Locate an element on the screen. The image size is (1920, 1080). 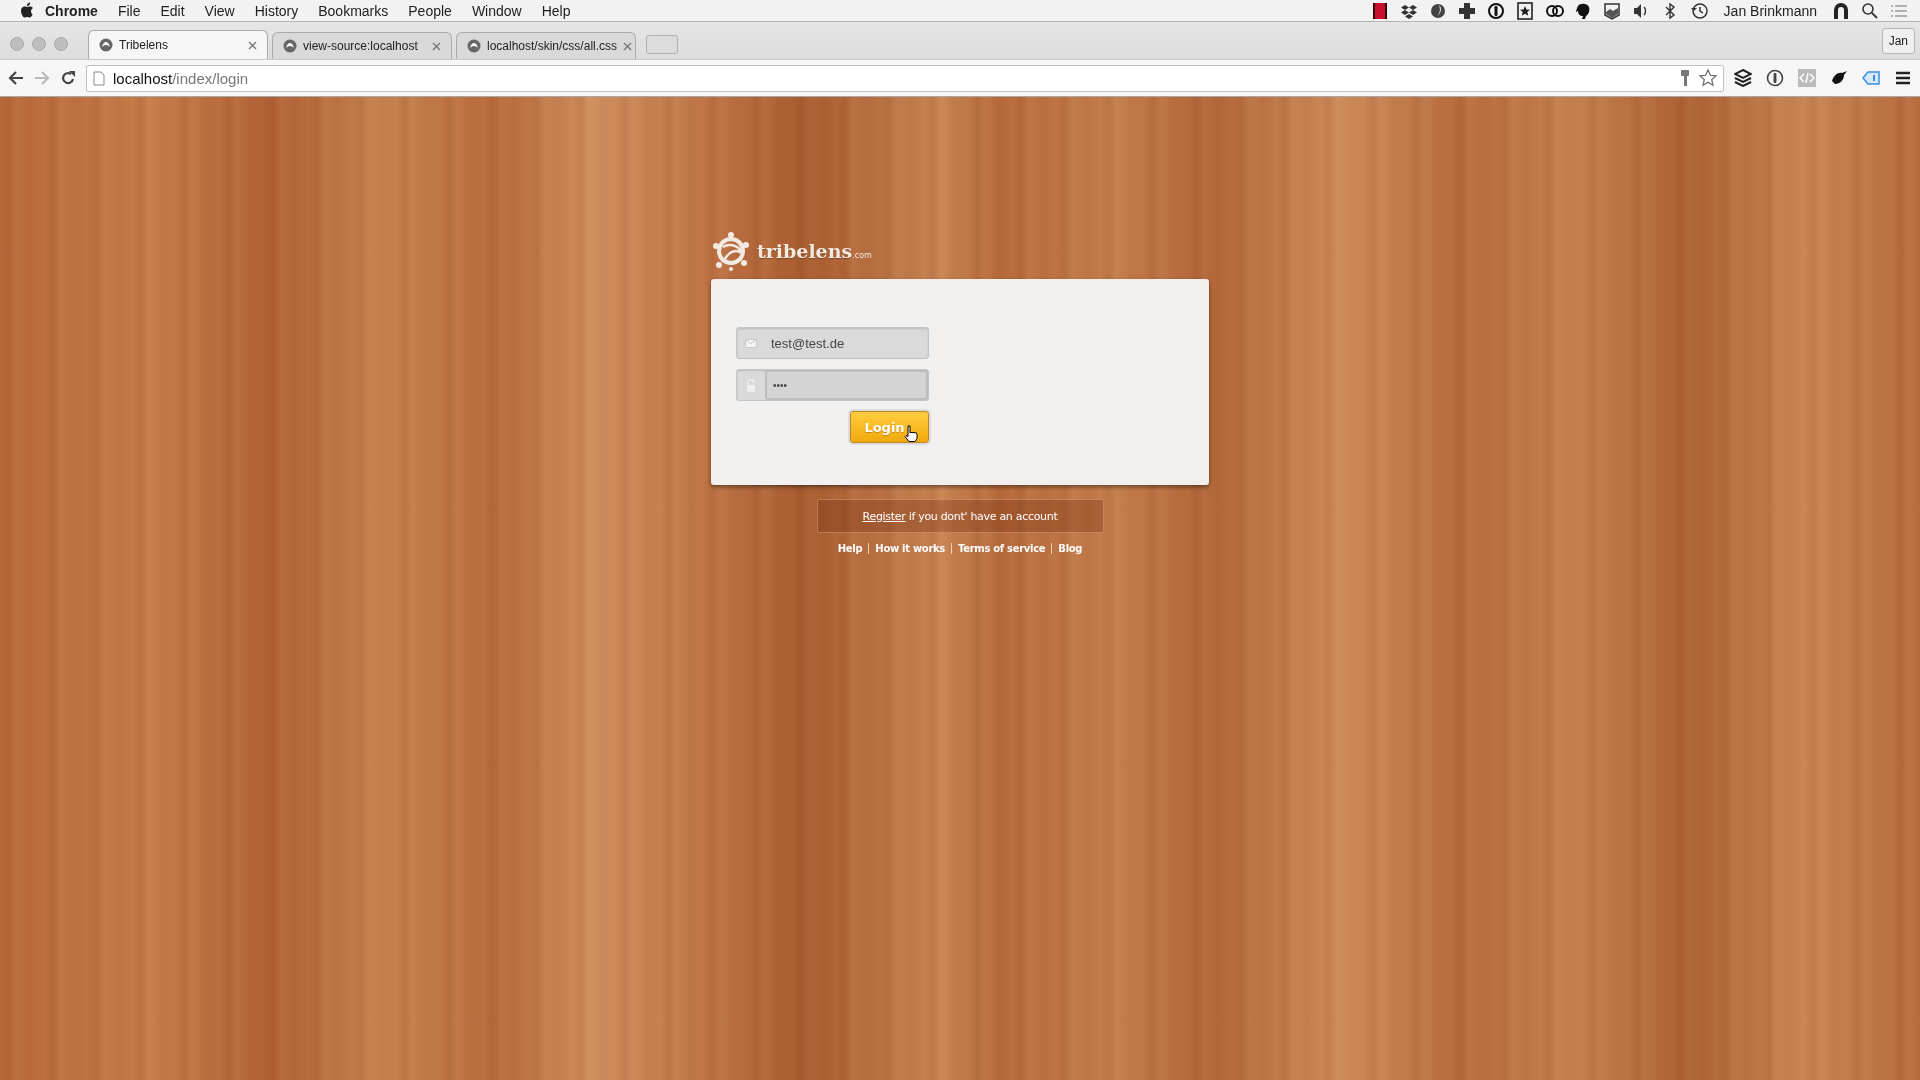
browser-tab: view-source:localhost is located at coordinates (362, 45).